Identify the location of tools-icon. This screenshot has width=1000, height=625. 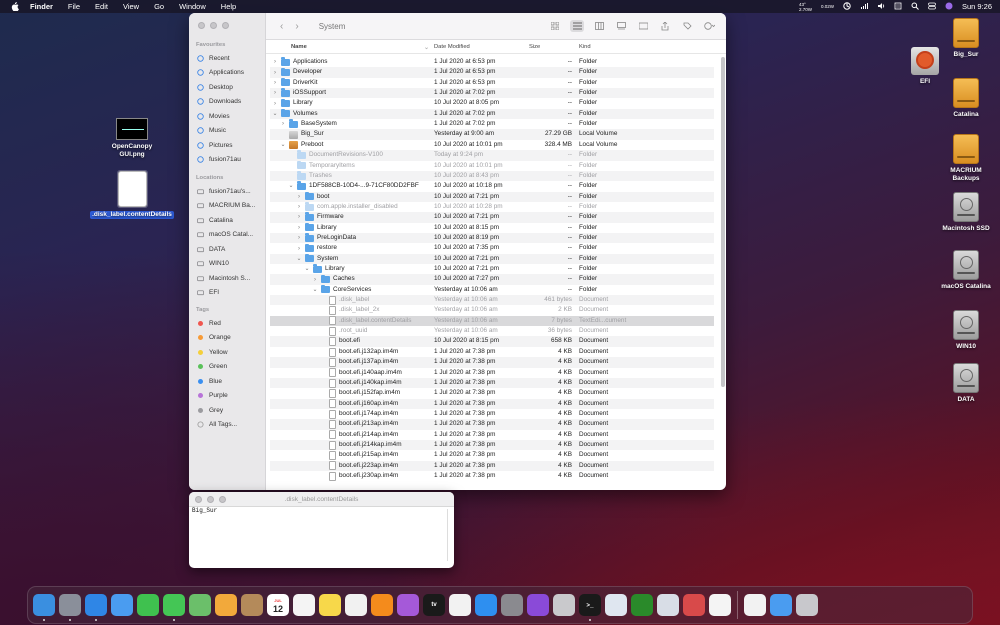
(694, 605).